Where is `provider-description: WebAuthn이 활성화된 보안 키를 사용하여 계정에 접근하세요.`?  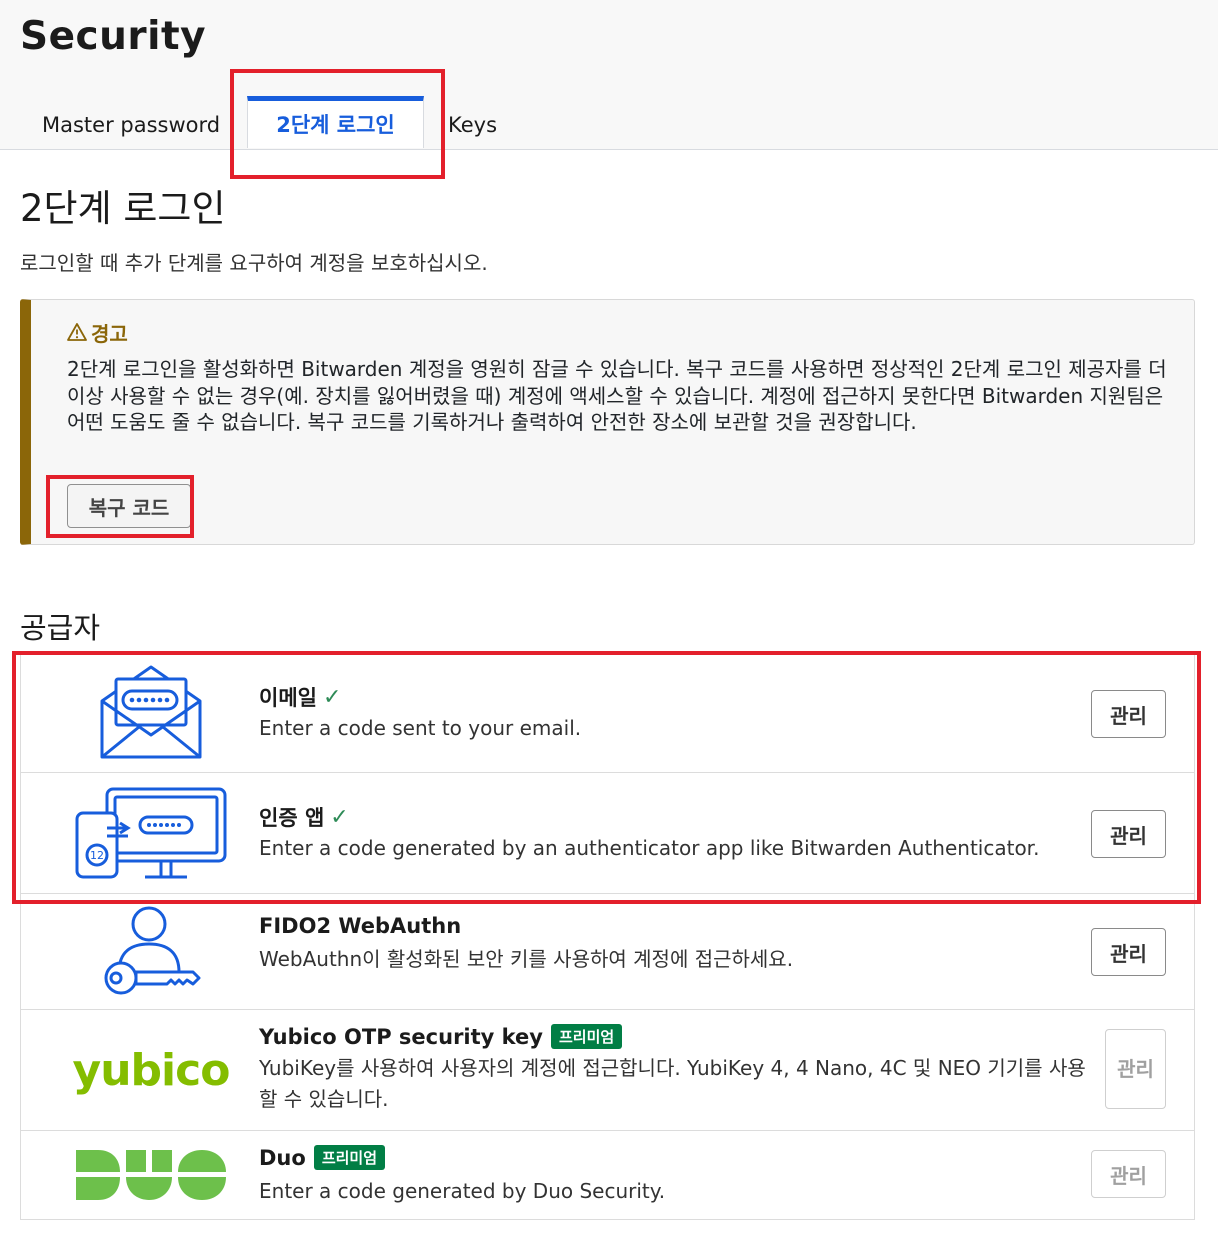
provider-description: WebAuthn이 활성화된 보안 키를 사용하여 계정에 접근하세요. is located at coordinates (526, 959).